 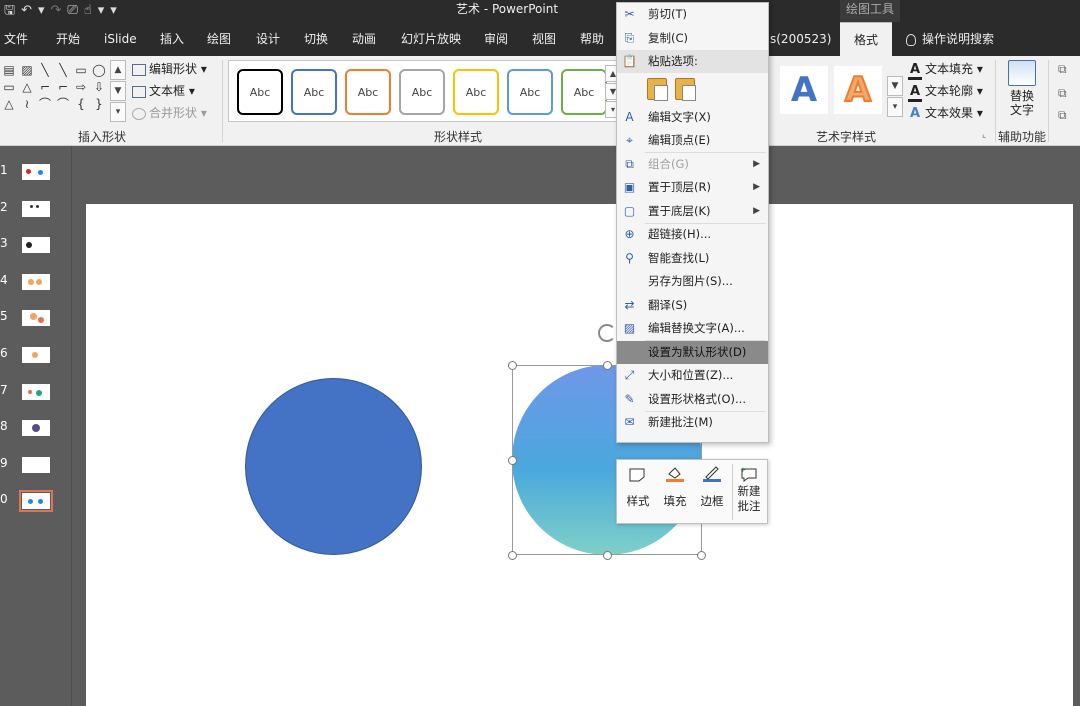 I want to click on text-effects-button: A 文本效果 ▾, so click(x=945, y=112).